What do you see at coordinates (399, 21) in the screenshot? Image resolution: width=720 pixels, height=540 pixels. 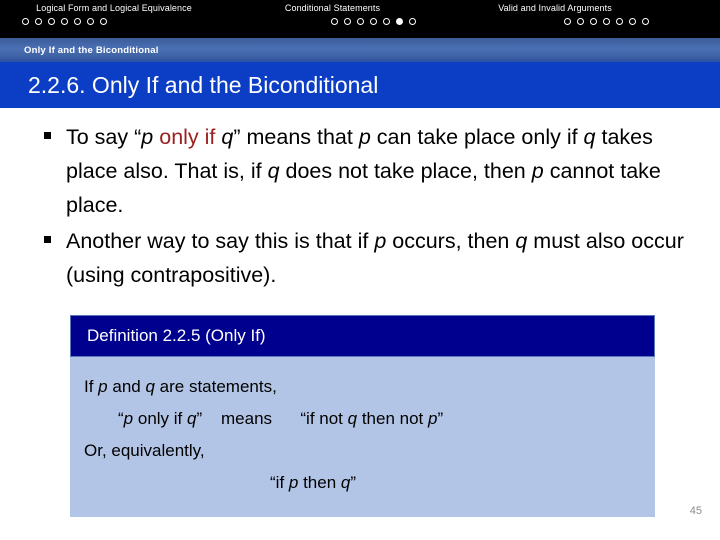 I see `nav-dot-active` at bounding box center [399, 21].